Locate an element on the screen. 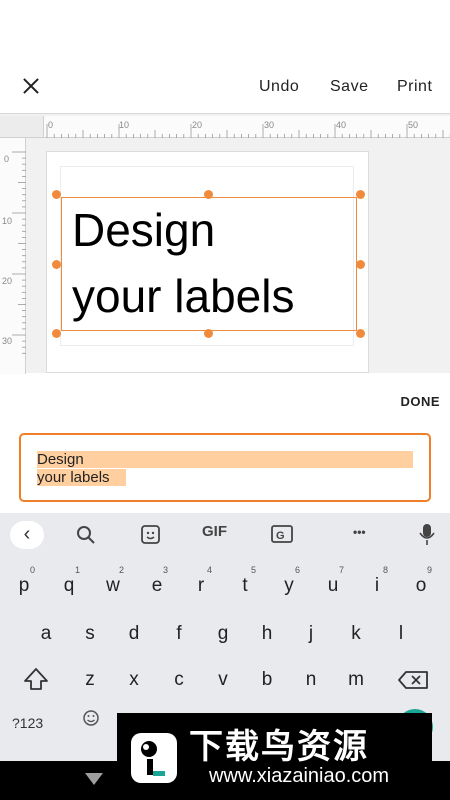 This screenshot has height=800, width=450. key-r: 4r is located at coordinates (201, 585).